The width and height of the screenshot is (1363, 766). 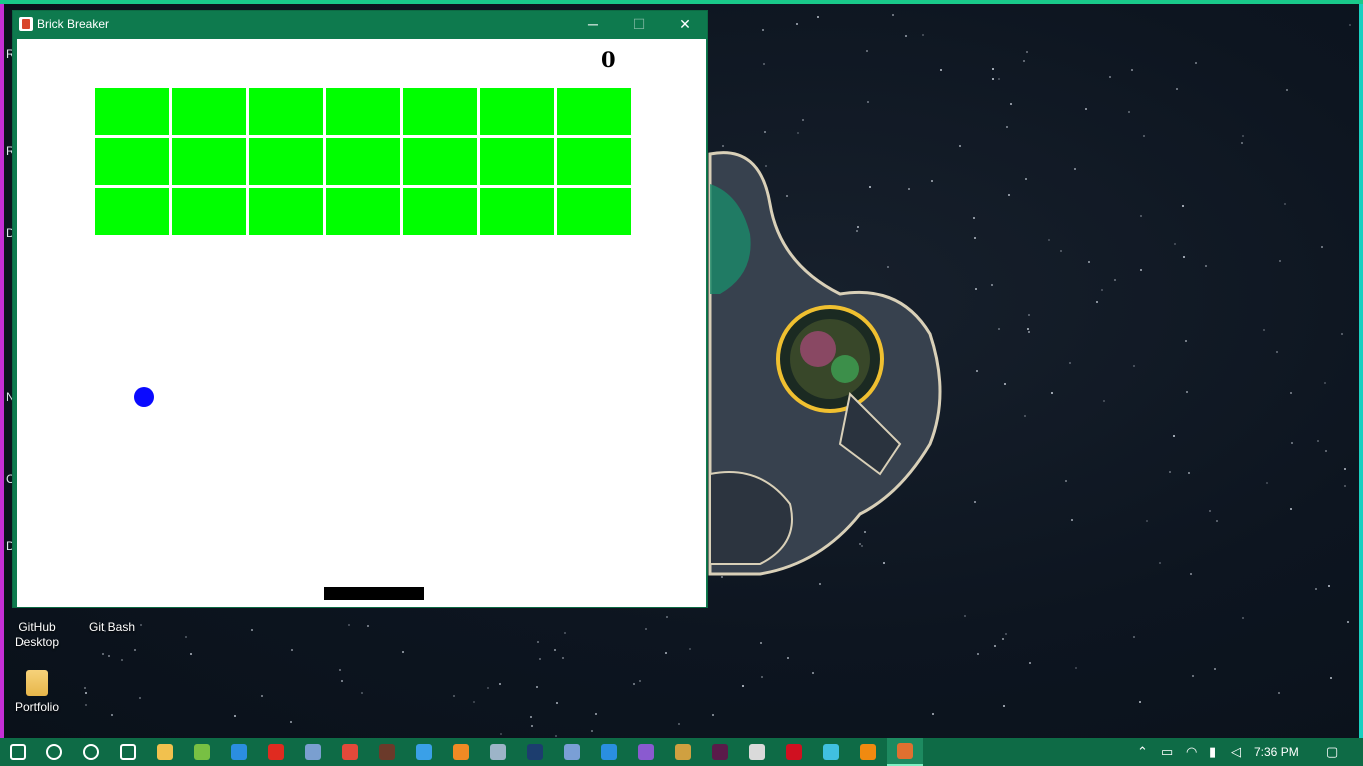 What do you see at coordinates (1276, 752) in the screenshot?
I see `taskbar-clock: 7:36 PM` at bounding box center [1276, 752].